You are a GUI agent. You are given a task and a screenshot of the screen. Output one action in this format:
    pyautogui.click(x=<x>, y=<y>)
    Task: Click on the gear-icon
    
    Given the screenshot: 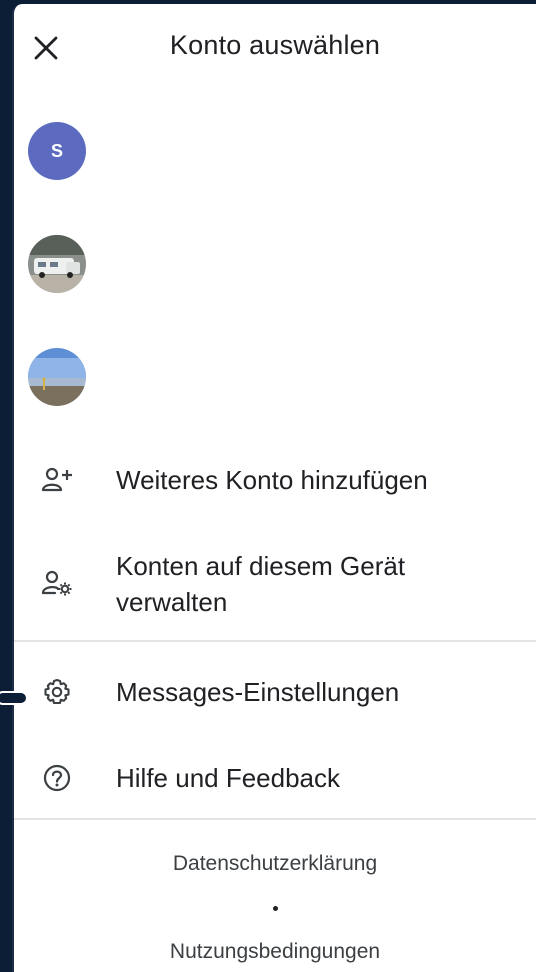 What is the action you would take?
    pyautogui.click(x=57, y=692)
    